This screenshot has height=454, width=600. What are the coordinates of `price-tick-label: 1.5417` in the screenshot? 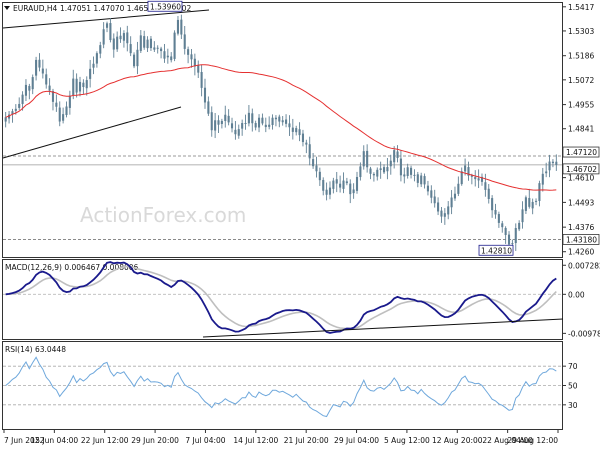 It's located at (581, 7).